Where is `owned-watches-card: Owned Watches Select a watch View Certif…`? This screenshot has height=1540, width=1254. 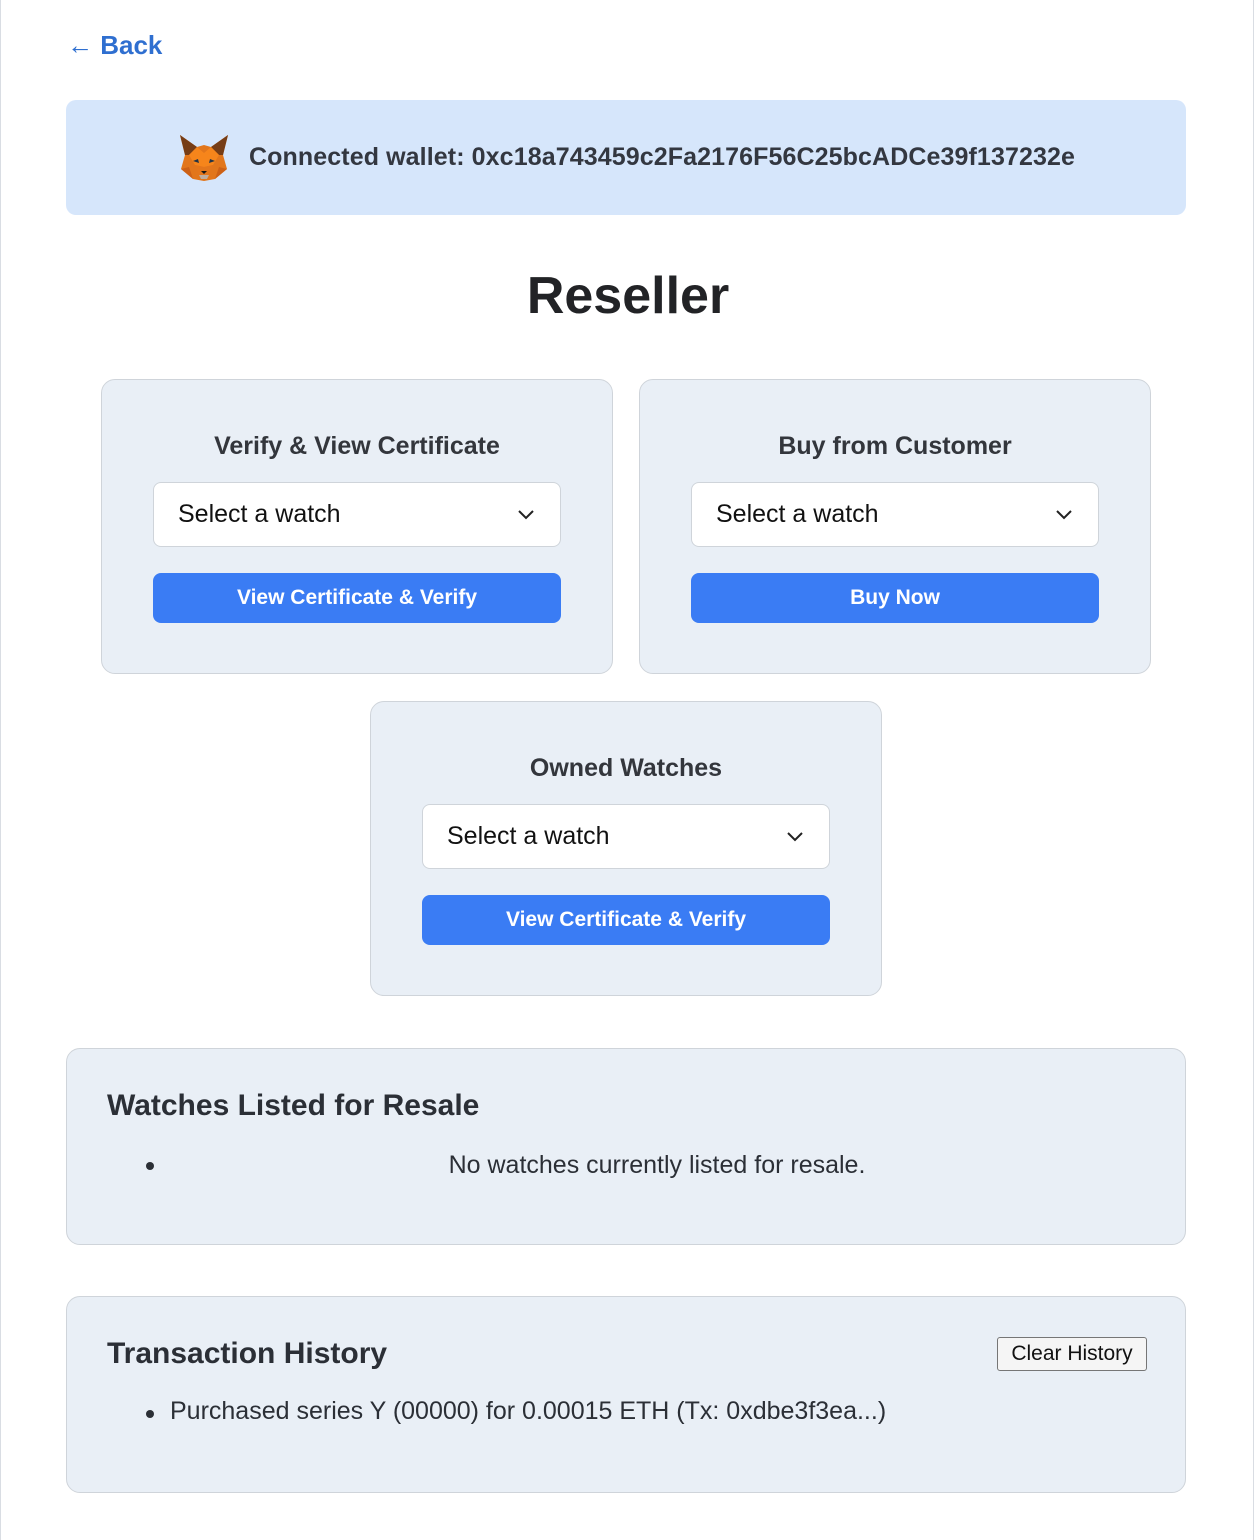 owned-watches-card: Owned Watches Select a watch View Certif… is located at coordinates (626, 848).